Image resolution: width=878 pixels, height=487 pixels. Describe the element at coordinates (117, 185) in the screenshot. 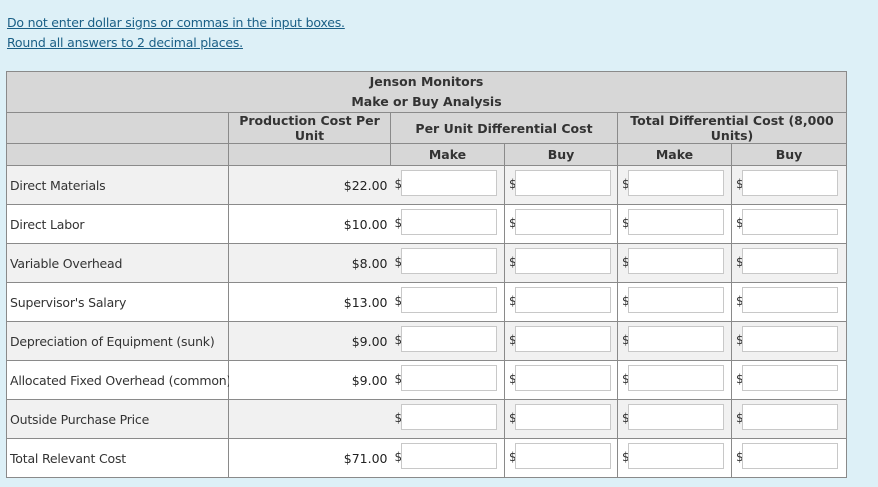

I see `row-label: Direct Materials` at that location.